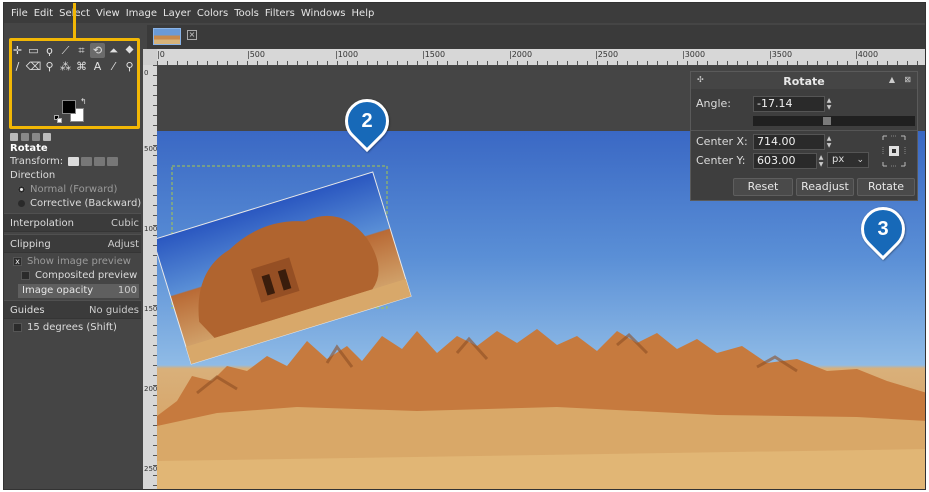  Describe the element at coordinates (19, 13) in the screenshot. I see `menu-file: File` at that location.